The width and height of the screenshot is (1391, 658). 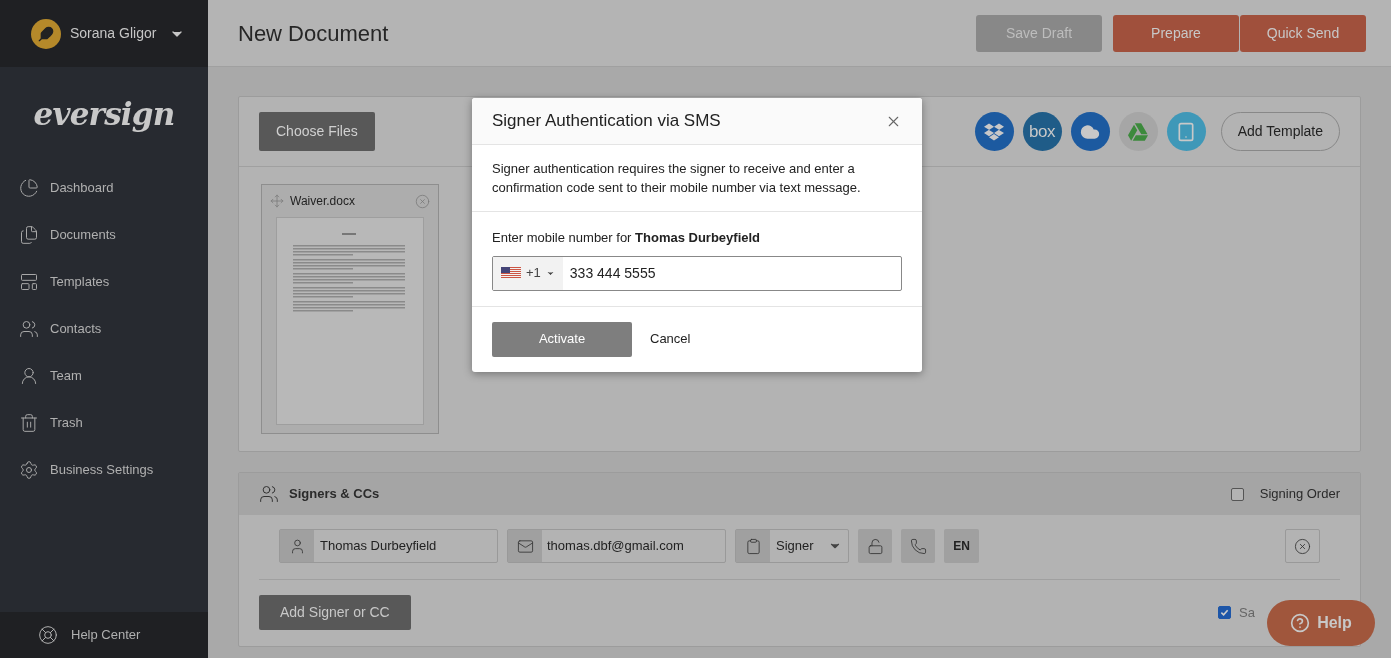 What do you see at coordinates (269, 494) in the screenshot?
I see `contacts-icon` at bounding box center [269, 494].